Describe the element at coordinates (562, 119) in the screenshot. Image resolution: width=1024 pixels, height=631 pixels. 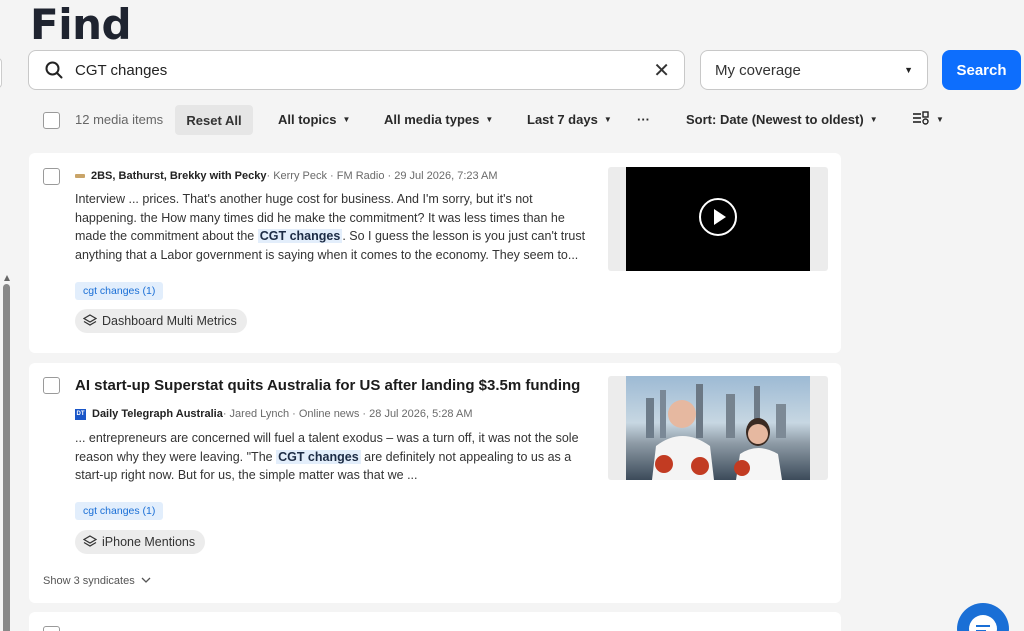
I see `date-range-filter-label: Last 7 days` at that location.